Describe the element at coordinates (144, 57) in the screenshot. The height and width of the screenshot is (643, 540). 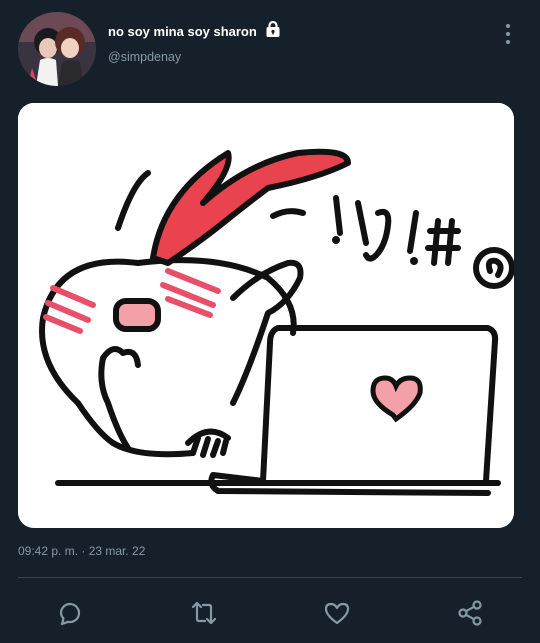
I see `user-handle: @simpdenay` at that location.